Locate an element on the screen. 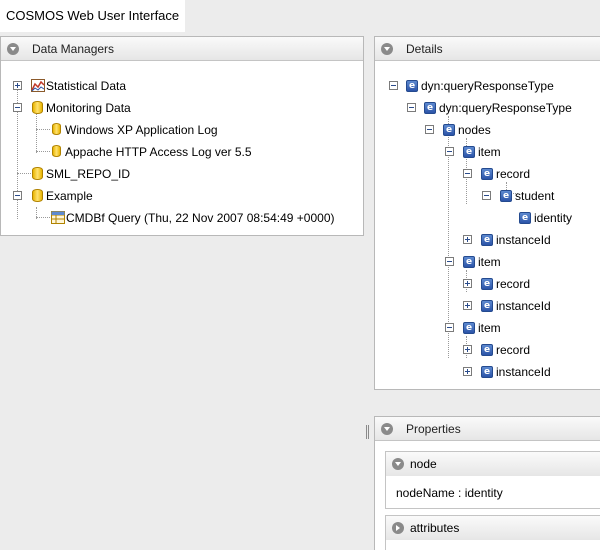 This screenshot has height=550, width=600. tree-node-response: e dyn:queryResponseType is located at coordinates (485, 108).